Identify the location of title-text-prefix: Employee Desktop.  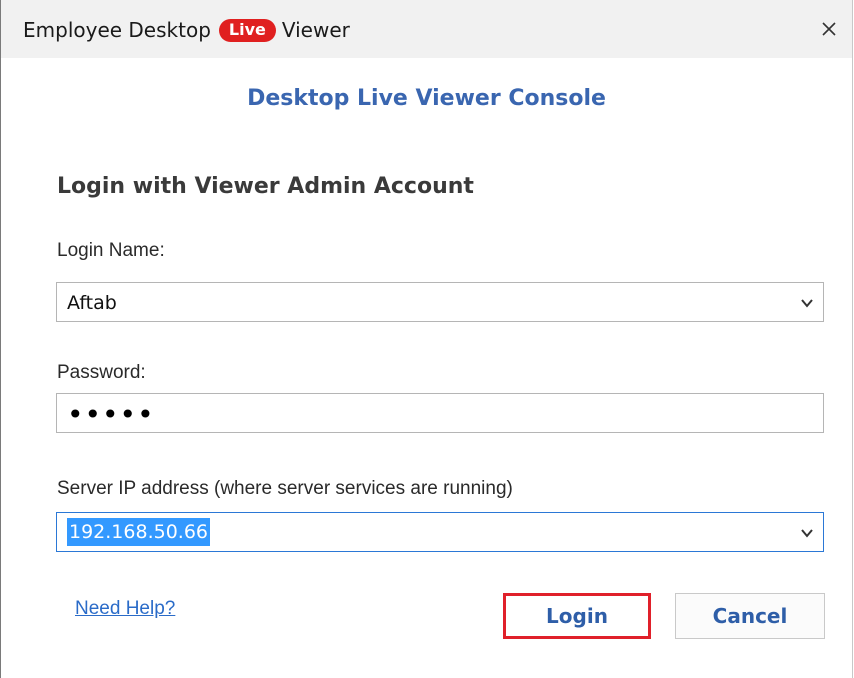
(117, 30).